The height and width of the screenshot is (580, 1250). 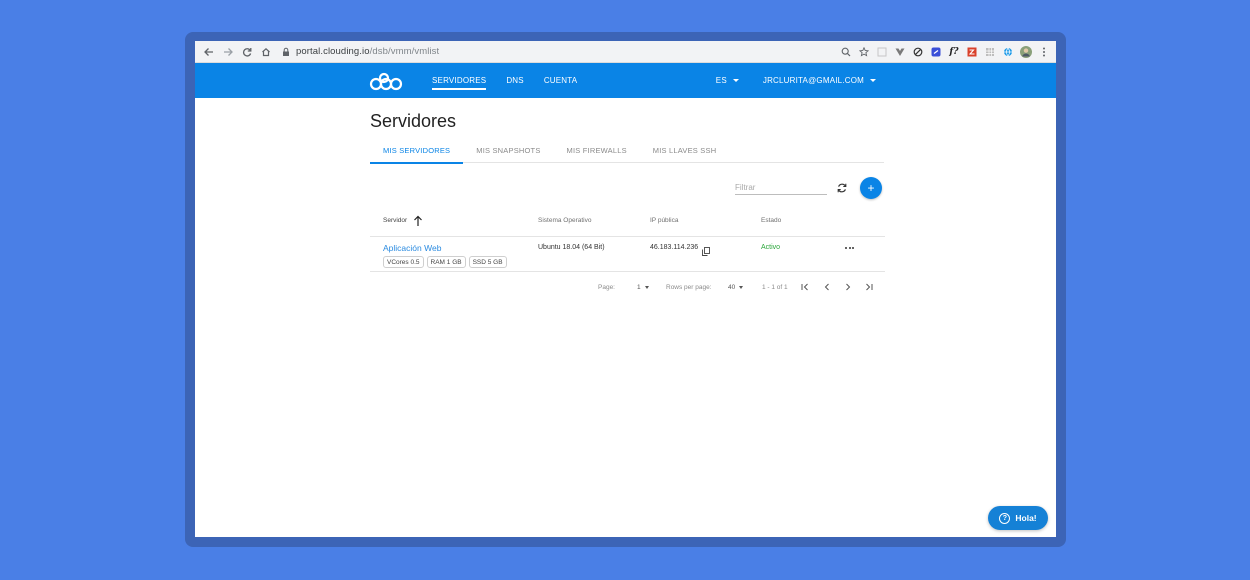 I want to click on page-select: 1, so click(x=643, y=287).